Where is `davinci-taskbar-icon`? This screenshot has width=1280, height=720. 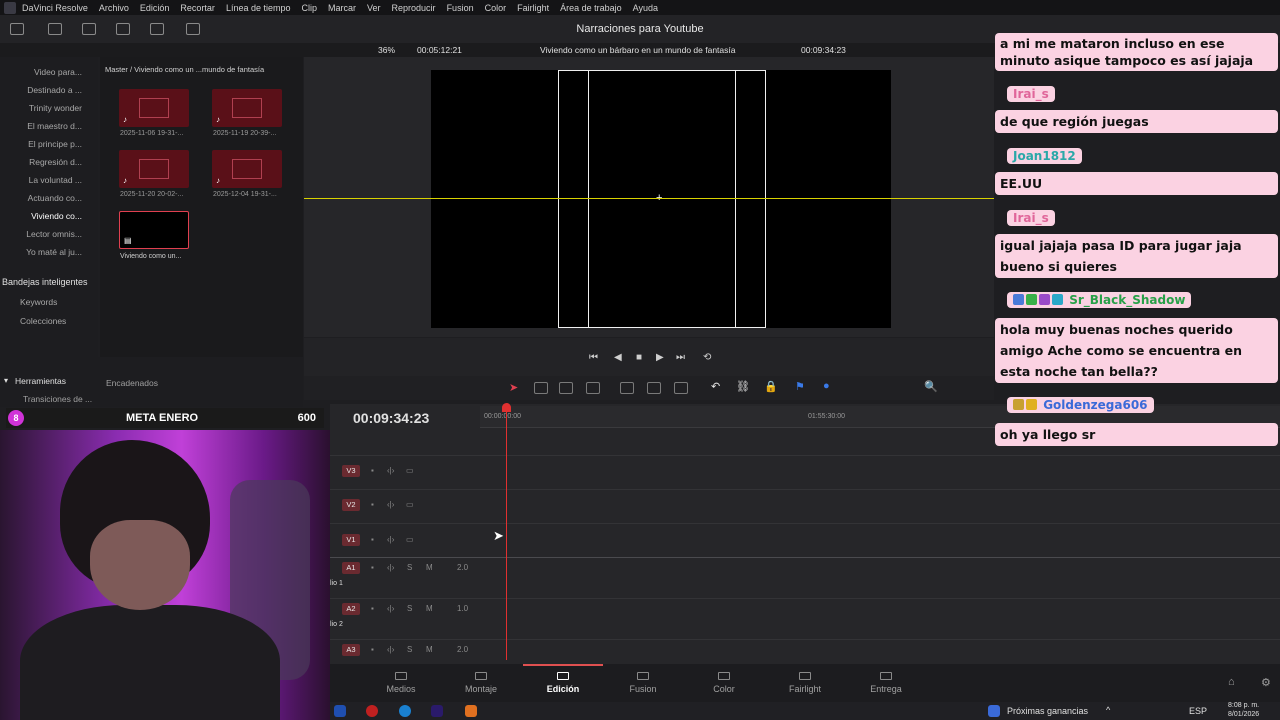 davinci-taskbar-icon is located at coordinates (340, 711).